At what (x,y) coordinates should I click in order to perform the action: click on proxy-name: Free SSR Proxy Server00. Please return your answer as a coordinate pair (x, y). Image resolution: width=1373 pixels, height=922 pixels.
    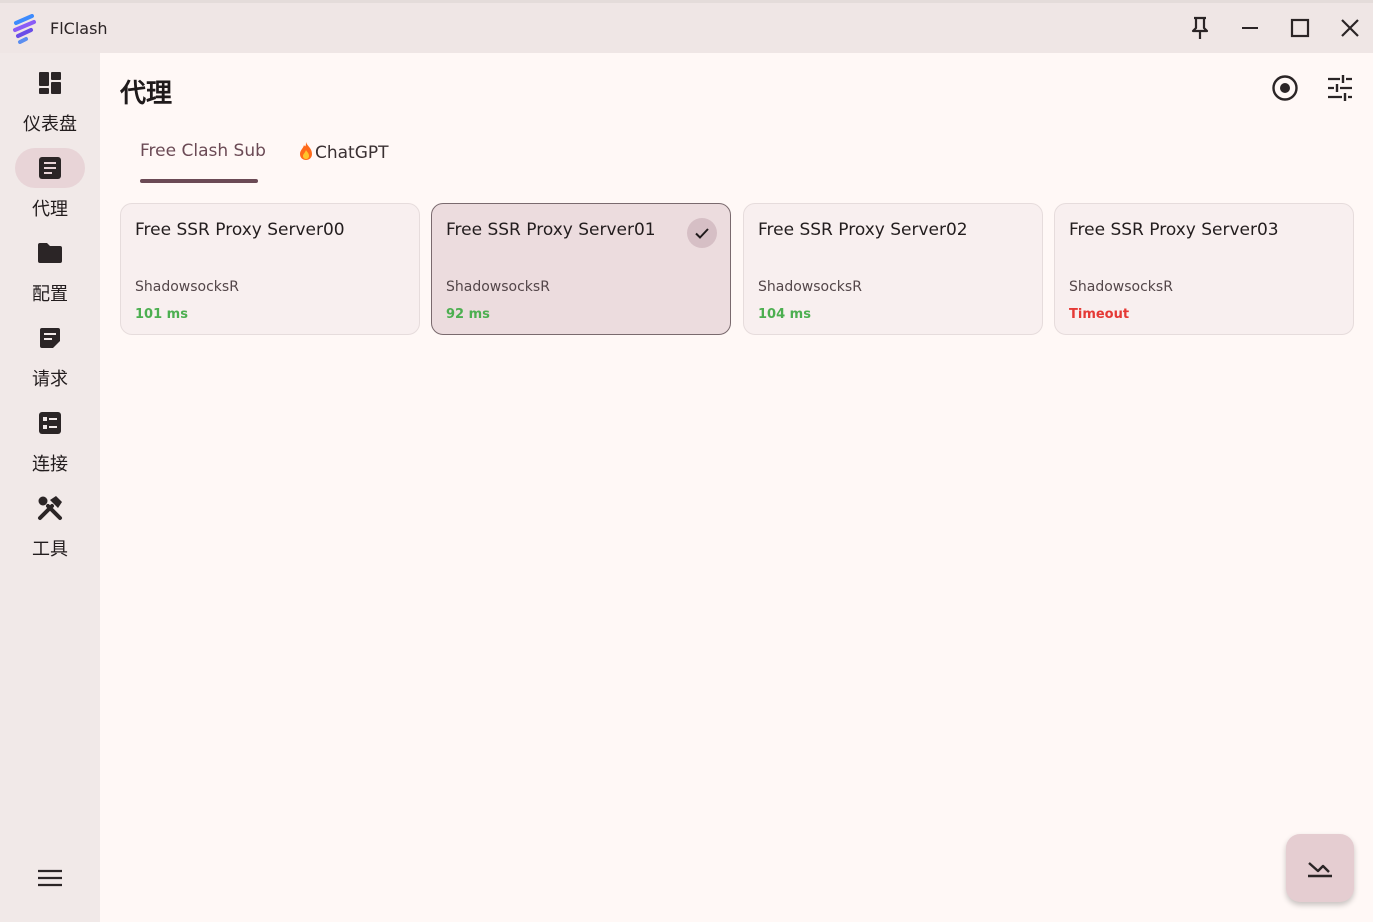
    Looking at the image, I should click on (240, 230).